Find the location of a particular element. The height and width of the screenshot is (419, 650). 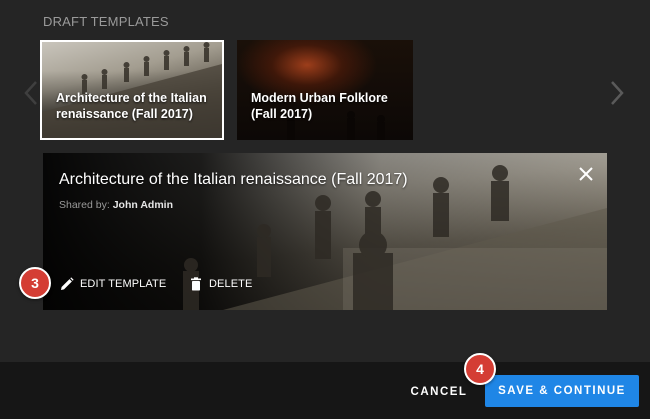

step-badge-4: 4 is located at coordinates (480, 369).